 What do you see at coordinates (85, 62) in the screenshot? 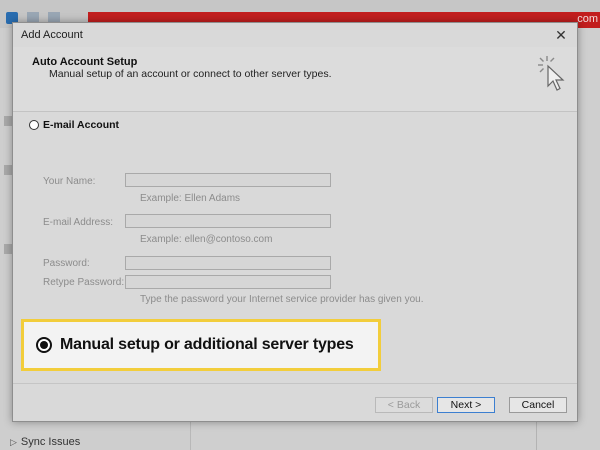
I see `header-title: Auto Account Setup` at bounding box center [85, 62].